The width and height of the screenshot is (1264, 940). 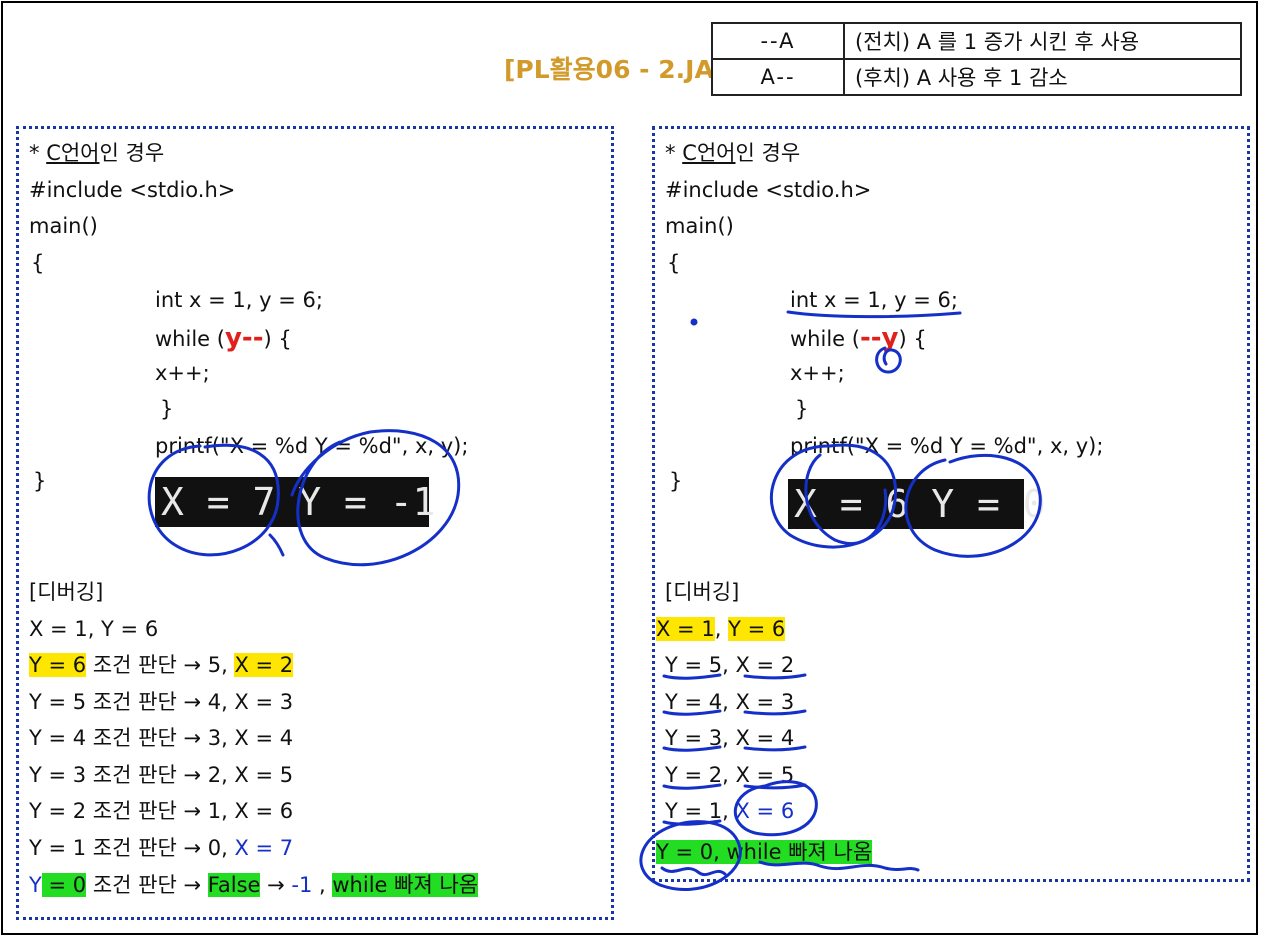 What do you see at coordinates (35, 885) in the screenshot?
I see `debug-blue-text: Y` at bounding box center [35, 885].